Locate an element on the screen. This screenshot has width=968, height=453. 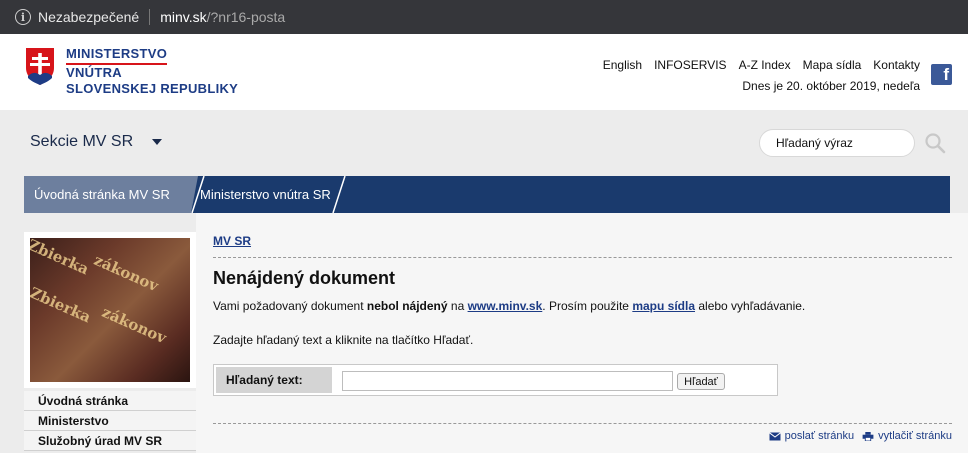
section-link: MV SR is located at coordinates (232, 241).